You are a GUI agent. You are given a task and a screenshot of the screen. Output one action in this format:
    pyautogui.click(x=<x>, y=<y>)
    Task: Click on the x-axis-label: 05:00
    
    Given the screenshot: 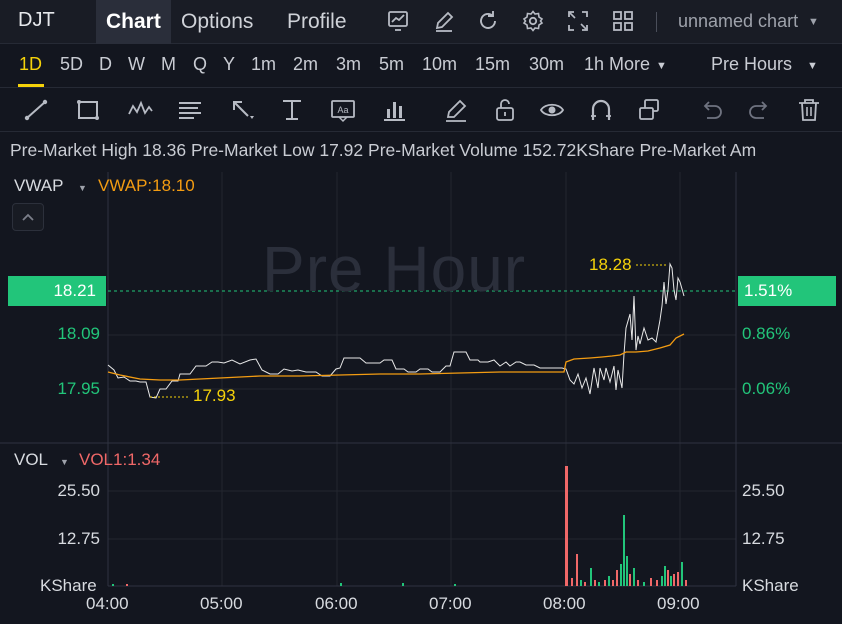 What is the action you would take?
    pyautogui.click(x=221, y=603)
    